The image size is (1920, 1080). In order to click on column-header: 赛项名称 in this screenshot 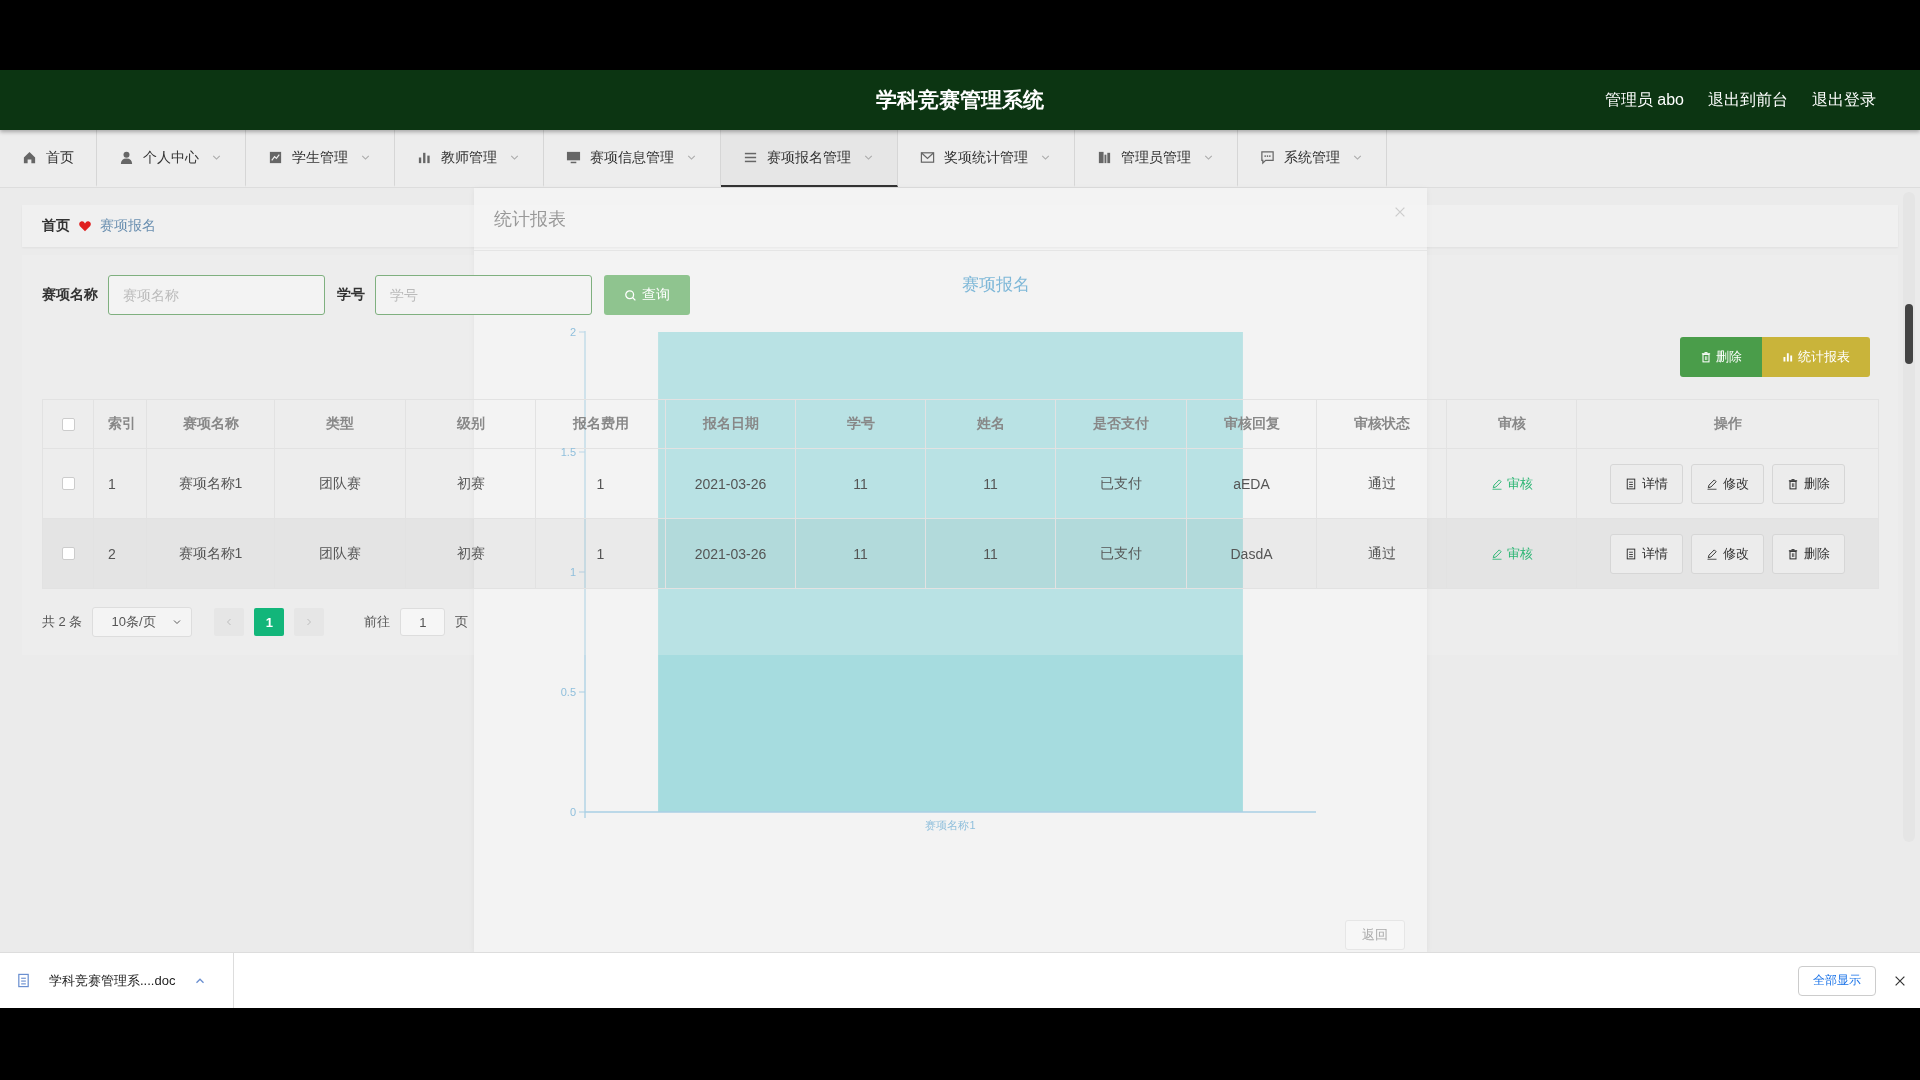, I will do `click(210, 424)`.